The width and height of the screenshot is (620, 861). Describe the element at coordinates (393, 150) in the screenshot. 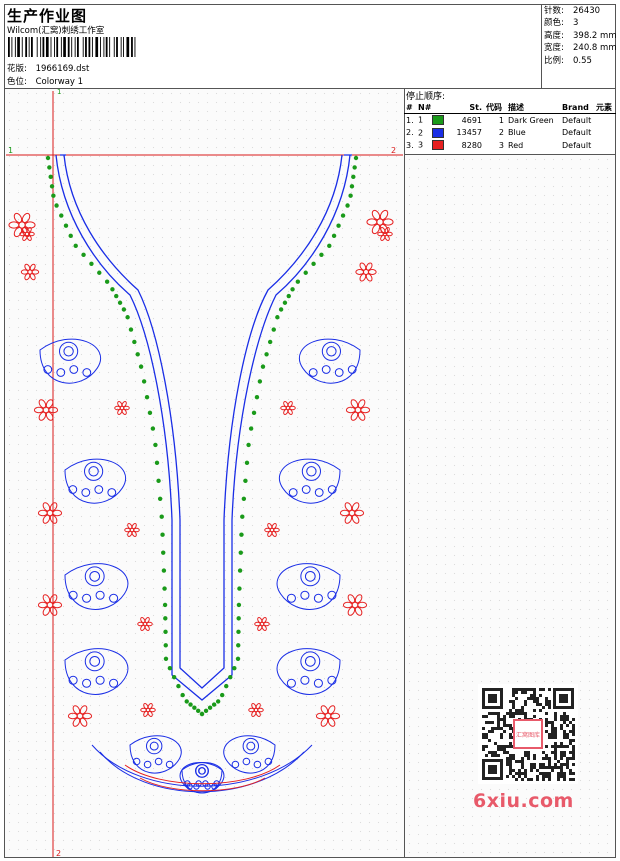

I see `guide-label-horizontal-right: 2` at that location.